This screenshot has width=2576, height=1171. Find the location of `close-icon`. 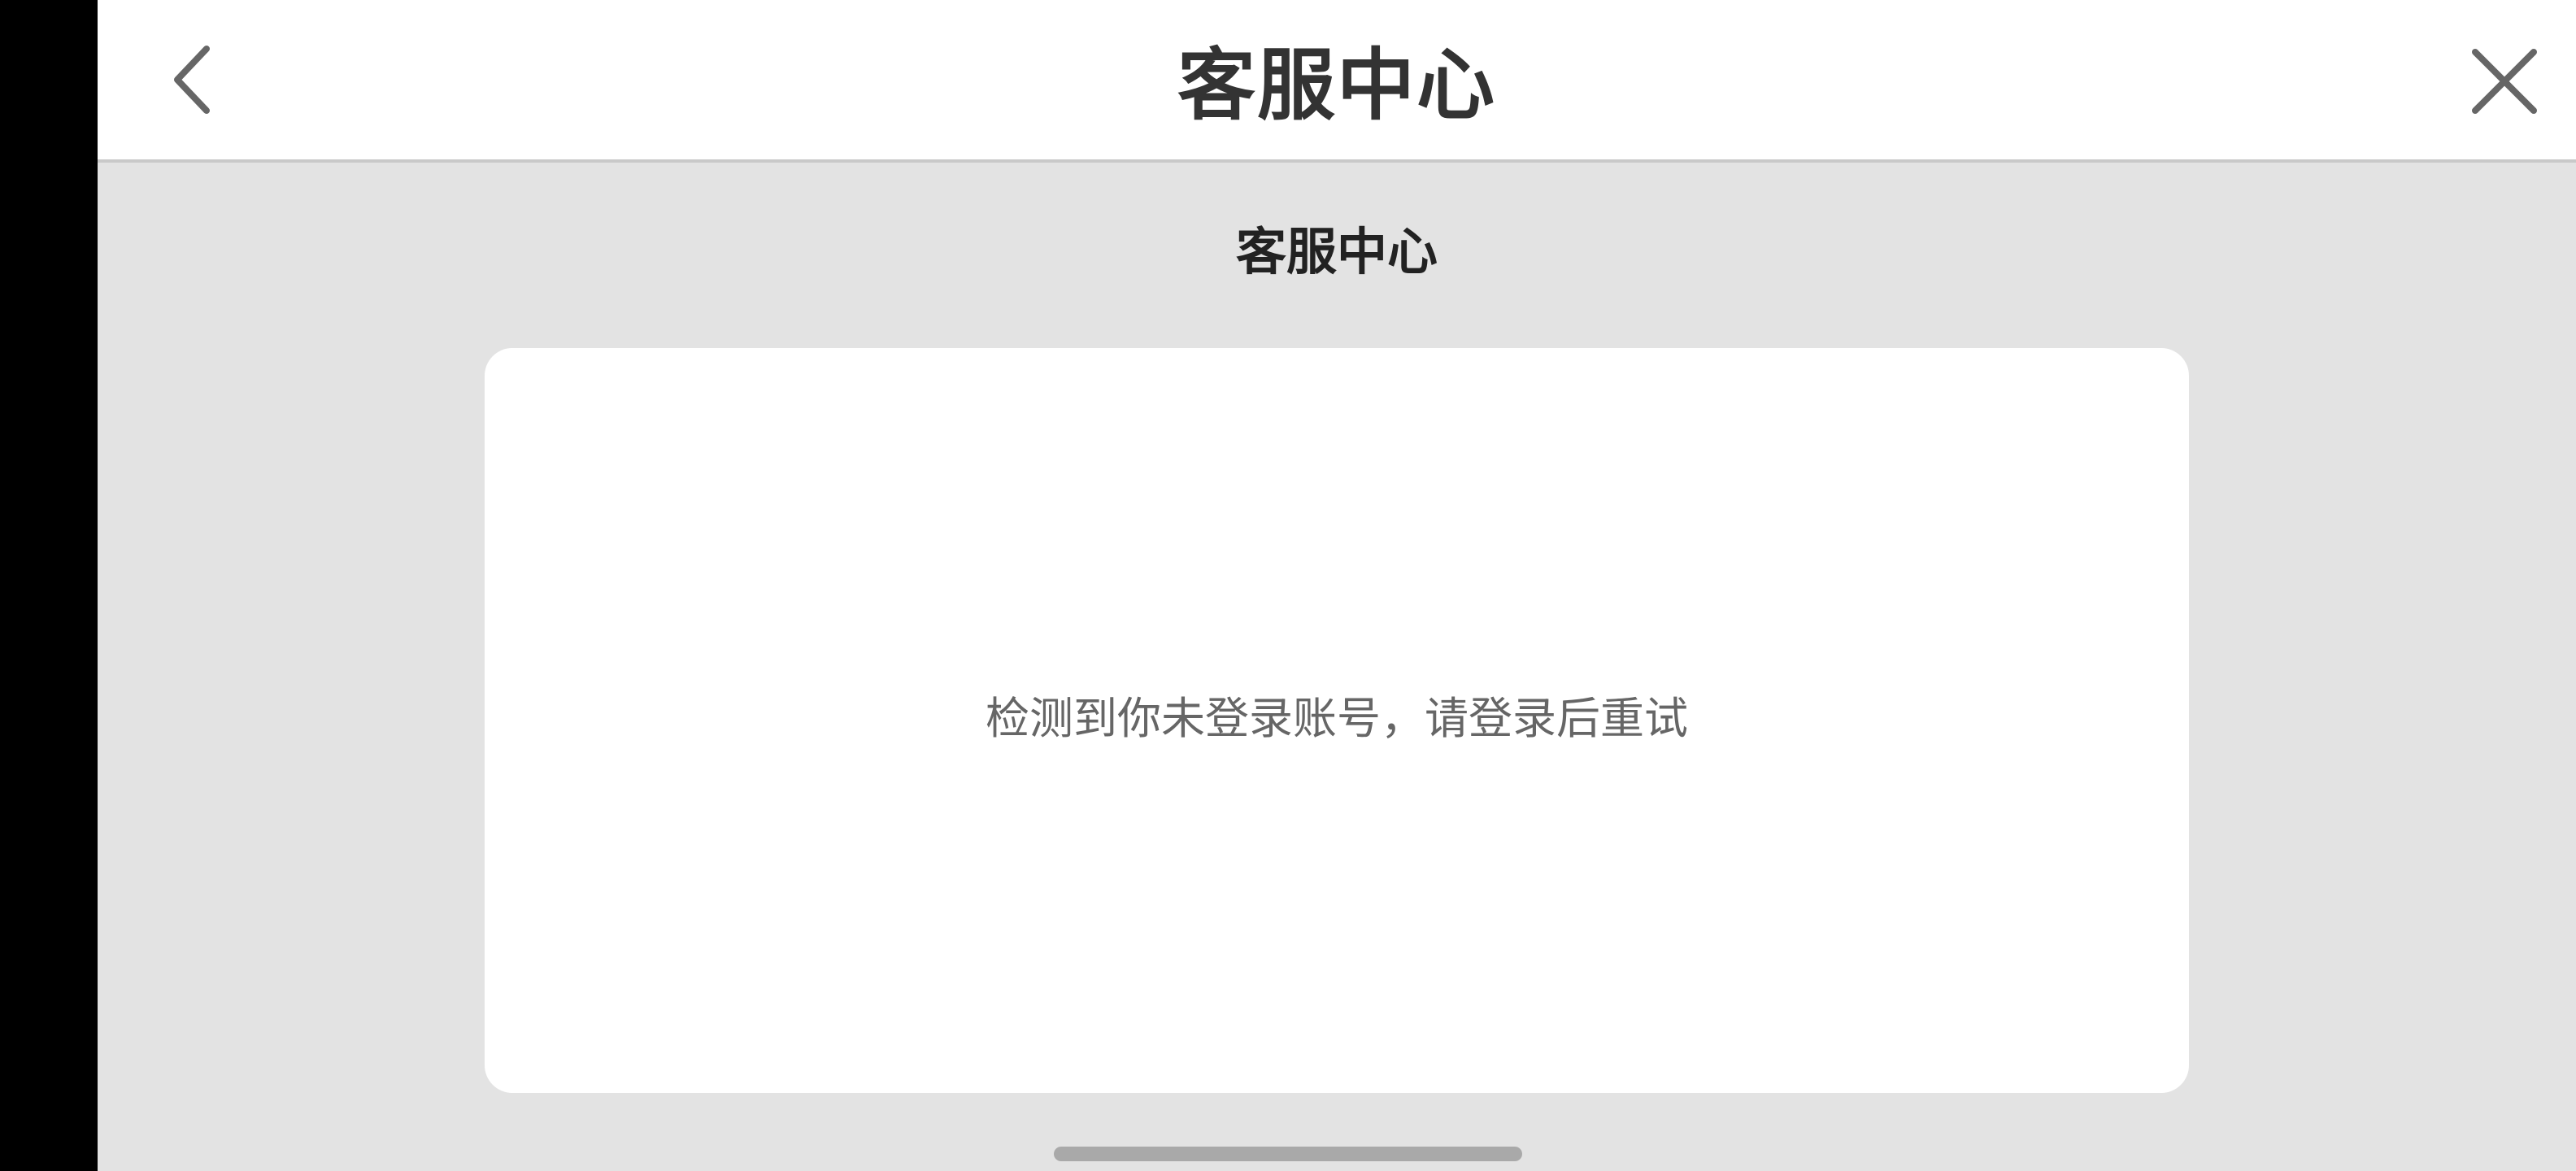

close-icon is located at coordinates (2505, 81).